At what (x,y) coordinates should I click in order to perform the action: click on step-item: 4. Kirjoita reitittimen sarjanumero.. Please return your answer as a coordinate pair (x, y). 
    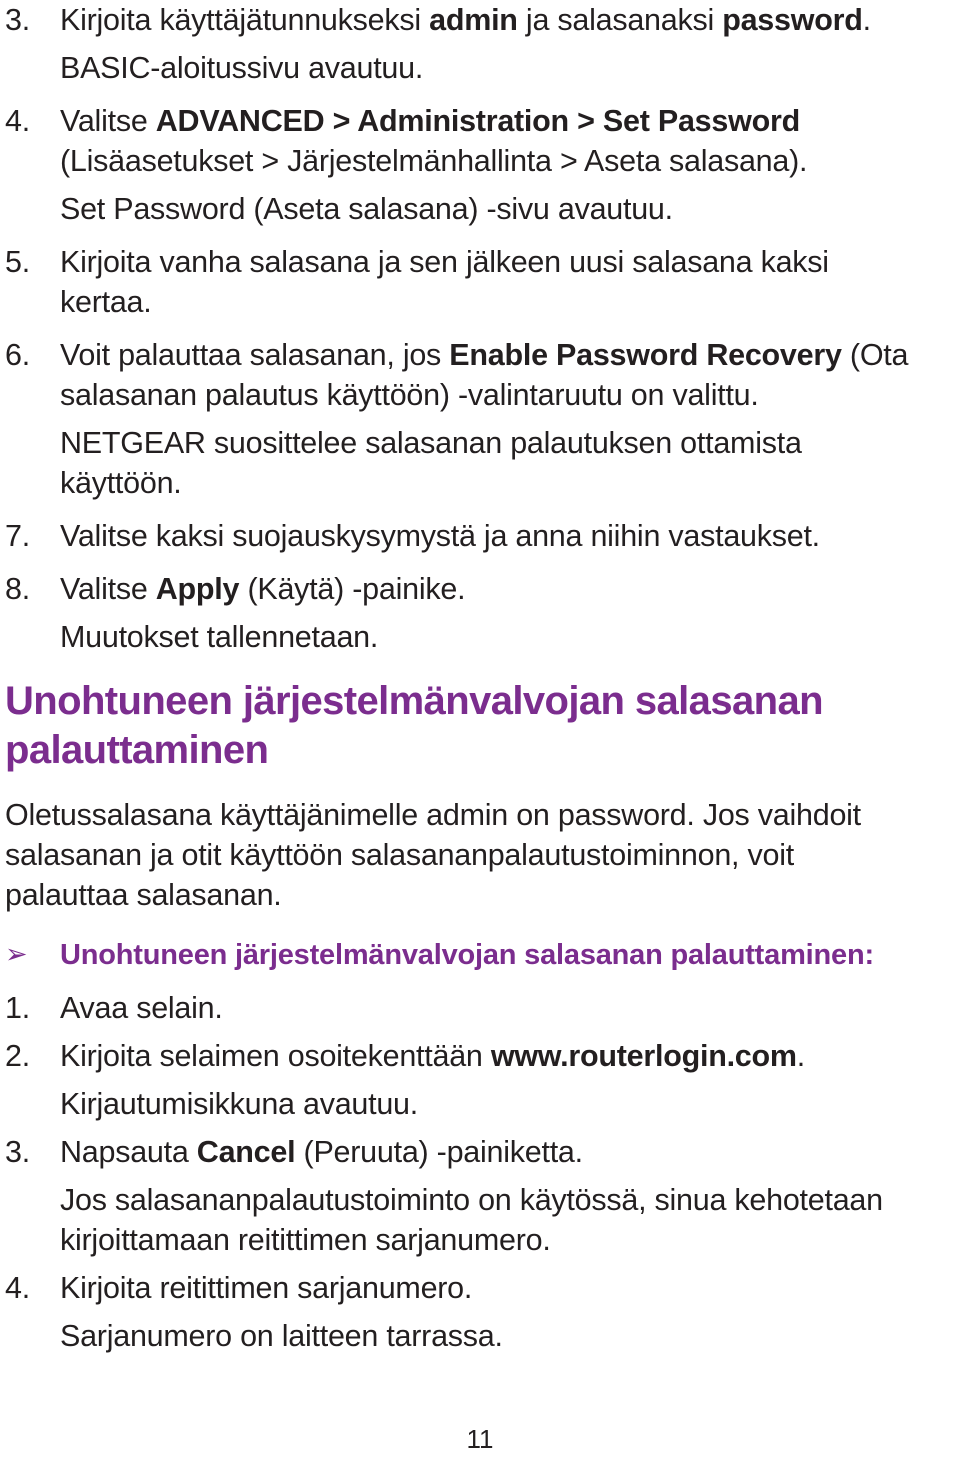
    Looking at the image, I should click on (462, 1288).